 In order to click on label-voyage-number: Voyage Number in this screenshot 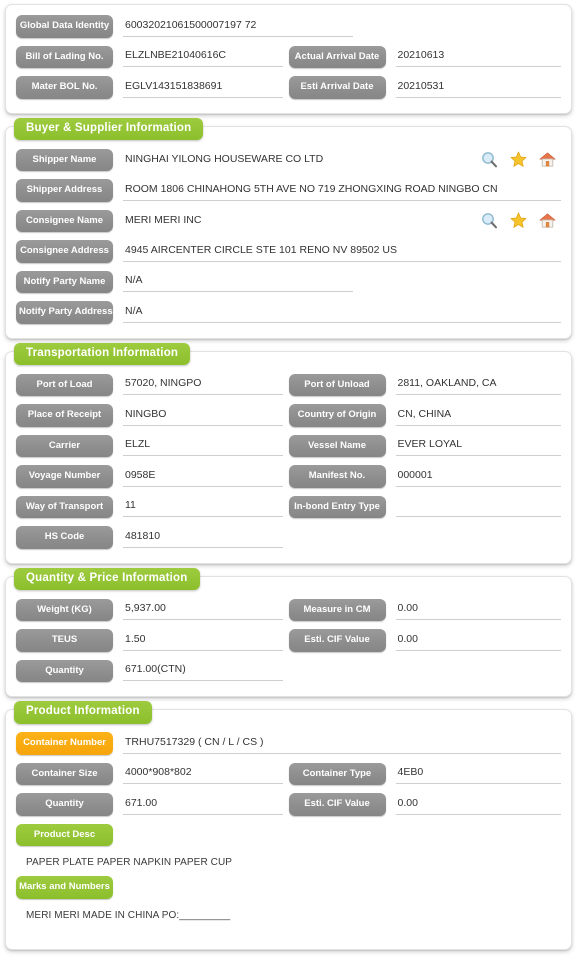, I will do `click(64, 476)`.